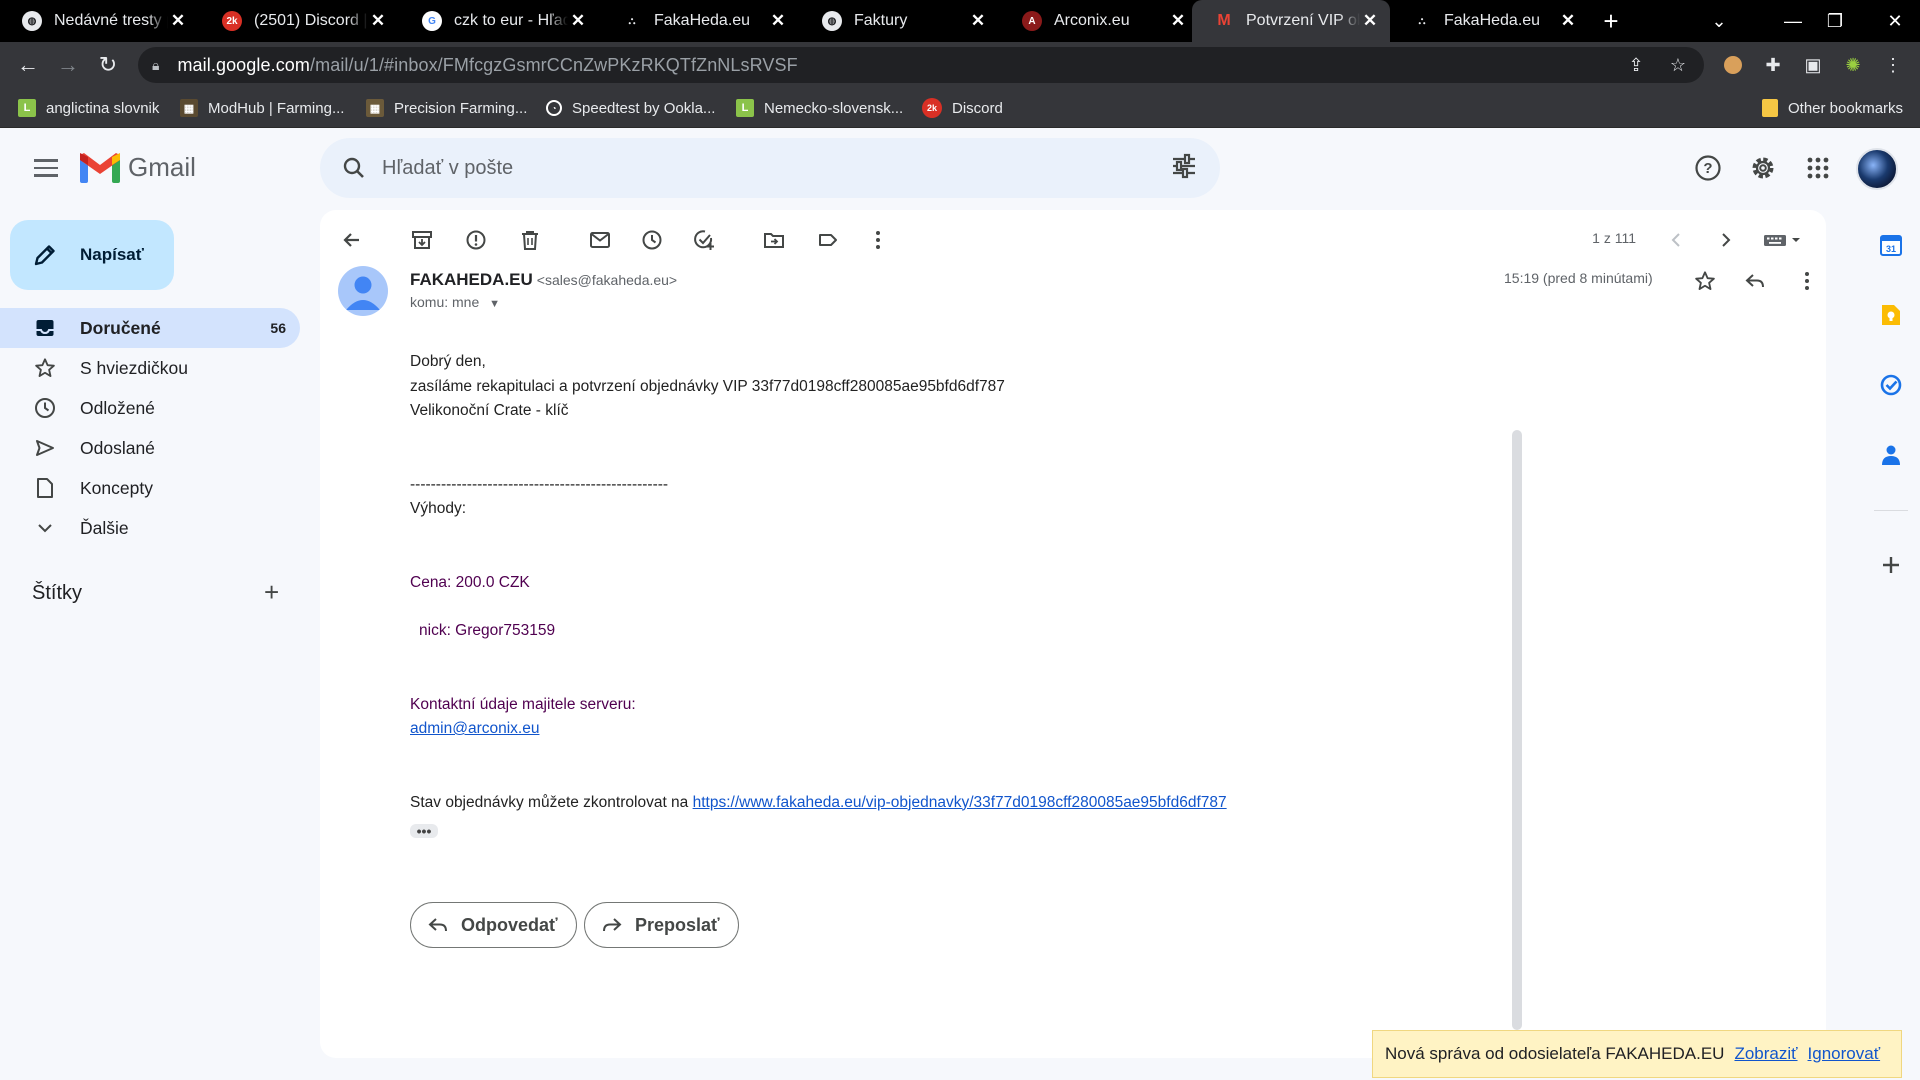 This screenshot has width=1920, height=1080. I want to click on nav-item-sent: Odoslané, so click(150, 448).